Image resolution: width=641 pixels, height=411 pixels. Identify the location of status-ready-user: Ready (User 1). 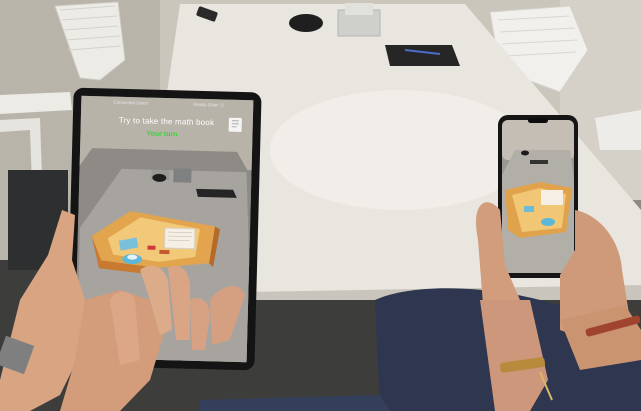
(208, 104).